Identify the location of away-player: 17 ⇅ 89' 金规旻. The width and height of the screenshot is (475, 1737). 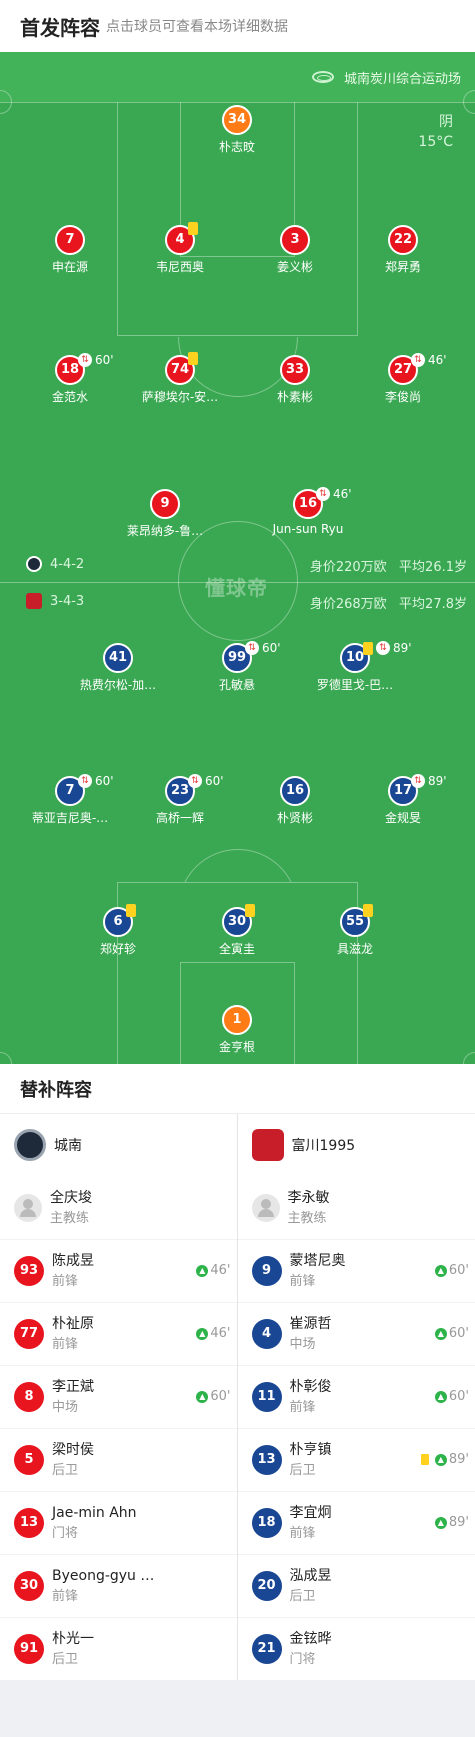
(403, 800).